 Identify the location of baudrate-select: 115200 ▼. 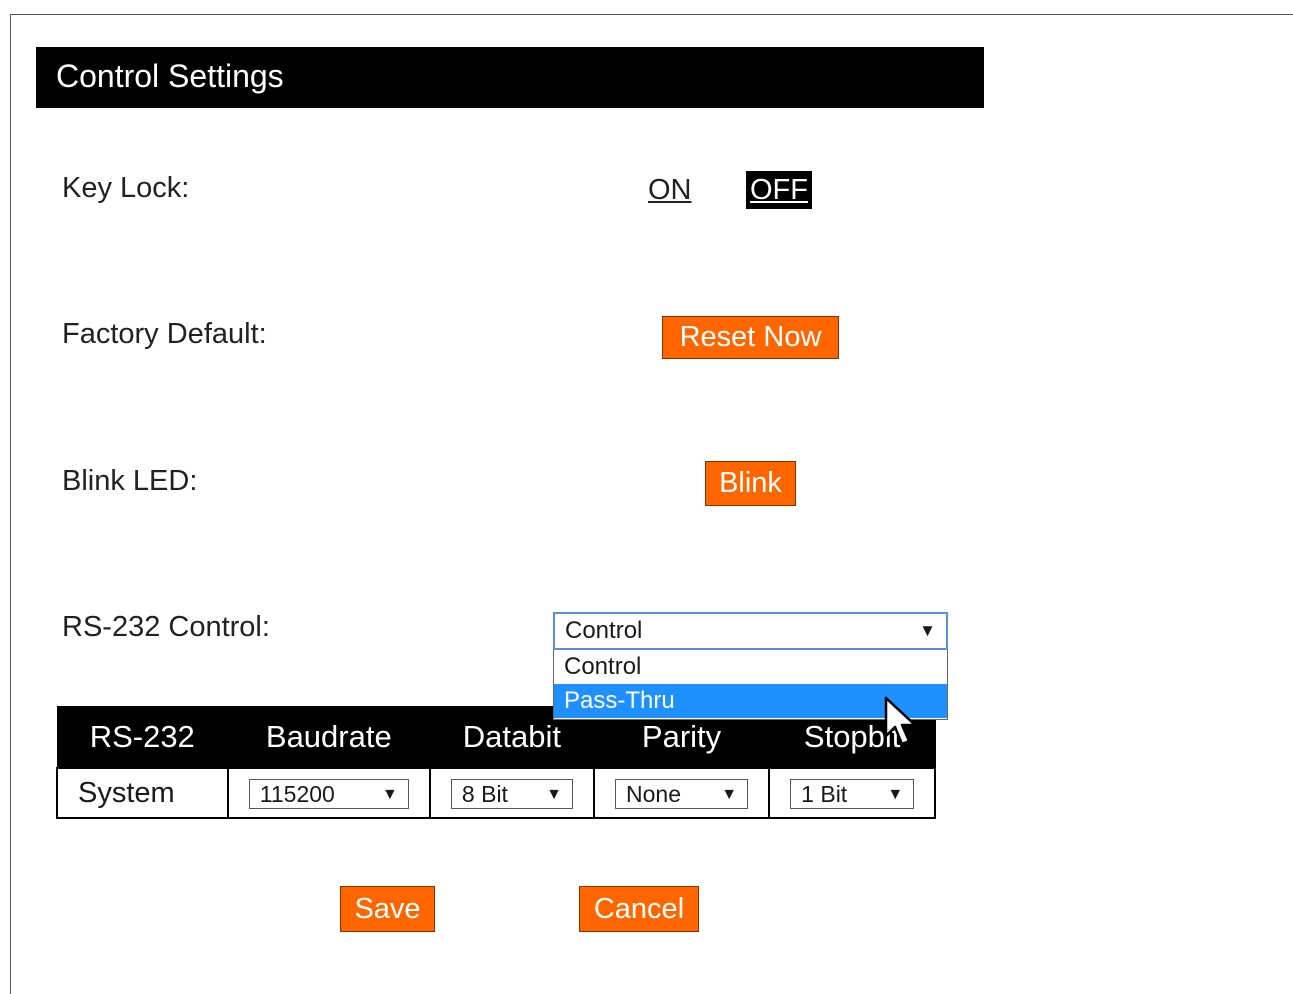
(328, 793).